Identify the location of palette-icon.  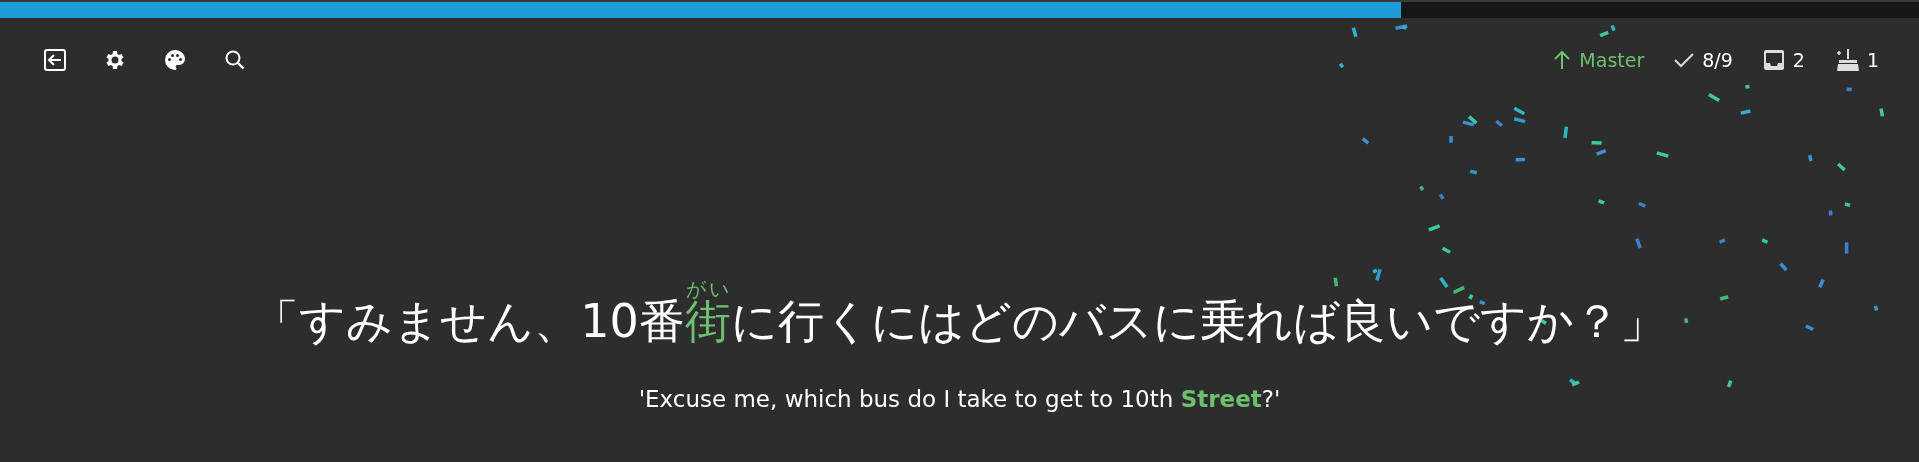
(175, 60).